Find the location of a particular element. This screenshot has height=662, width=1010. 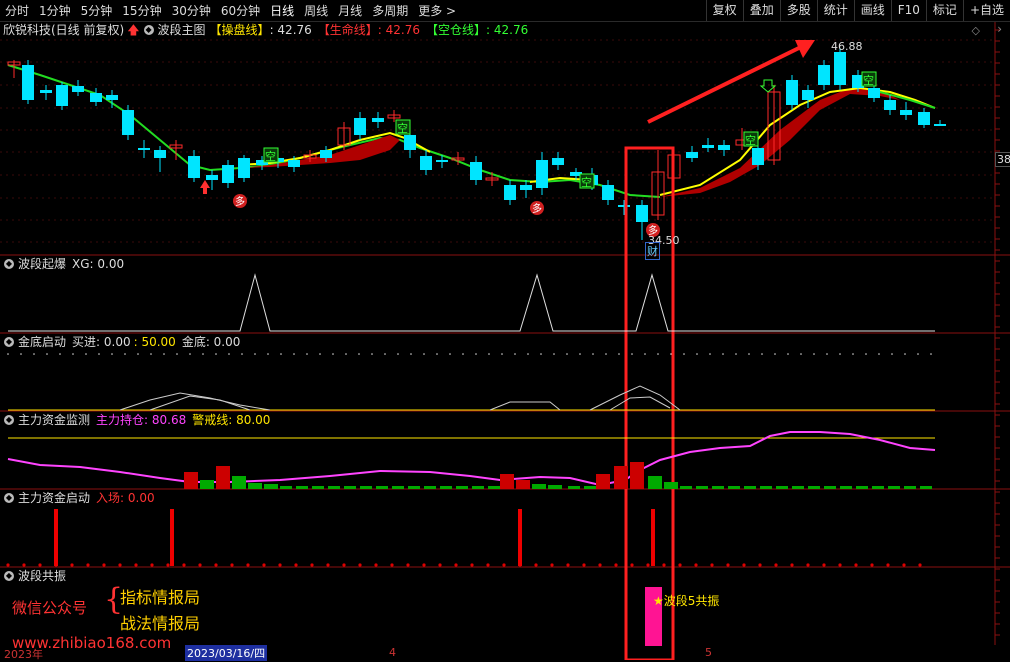

panel3-menu-icon: ◆ is located at coordinates (9, 420).